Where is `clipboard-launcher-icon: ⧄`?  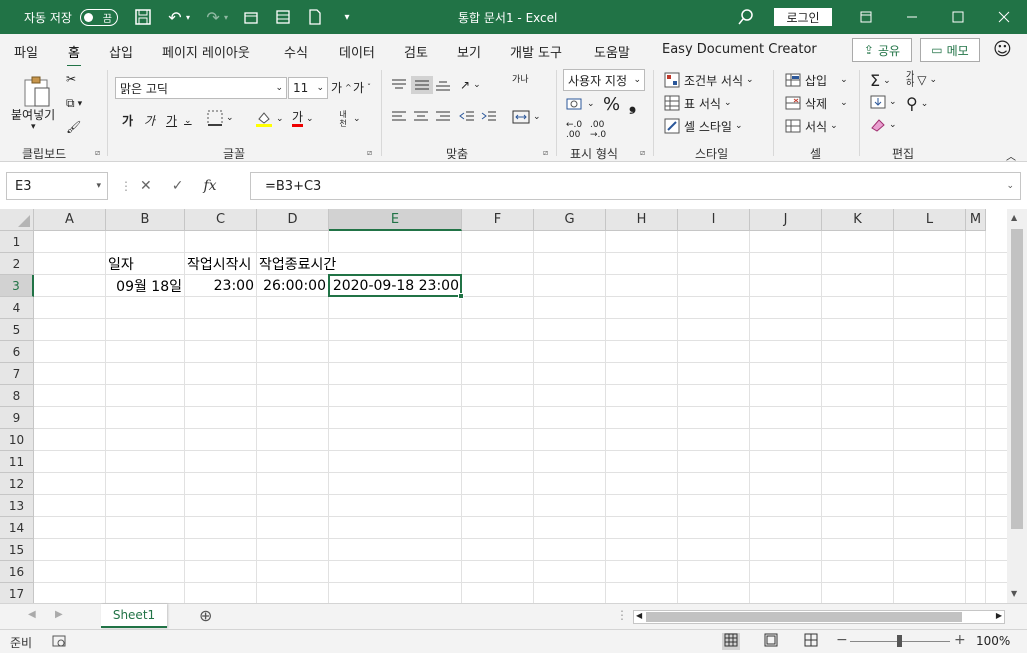
clipboard-launcher-icon: ⧄ is located at coordinates (100, 153).